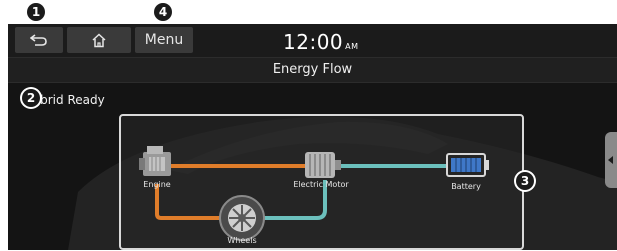 The height and width of the screenshot is (251, 617). I want to click on back-button, so click(39, 40).